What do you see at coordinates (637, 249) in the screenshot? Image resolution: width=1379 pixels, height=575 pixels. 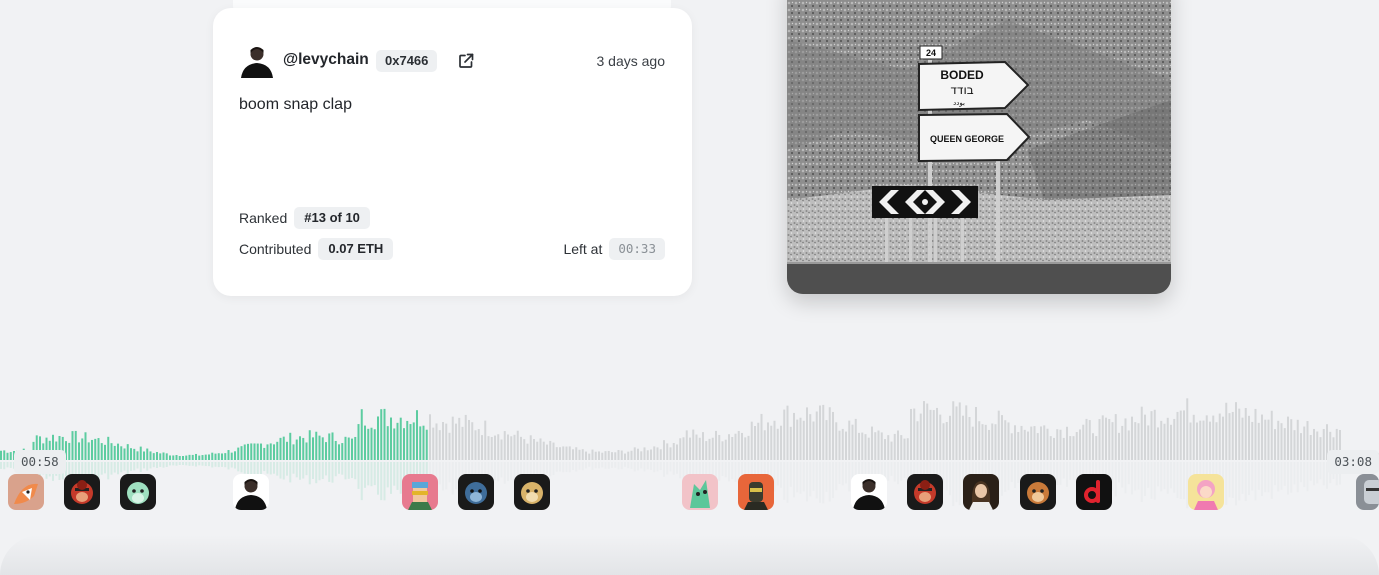 I see `left-at-time: 00:33` at bounding box center [637, 249].